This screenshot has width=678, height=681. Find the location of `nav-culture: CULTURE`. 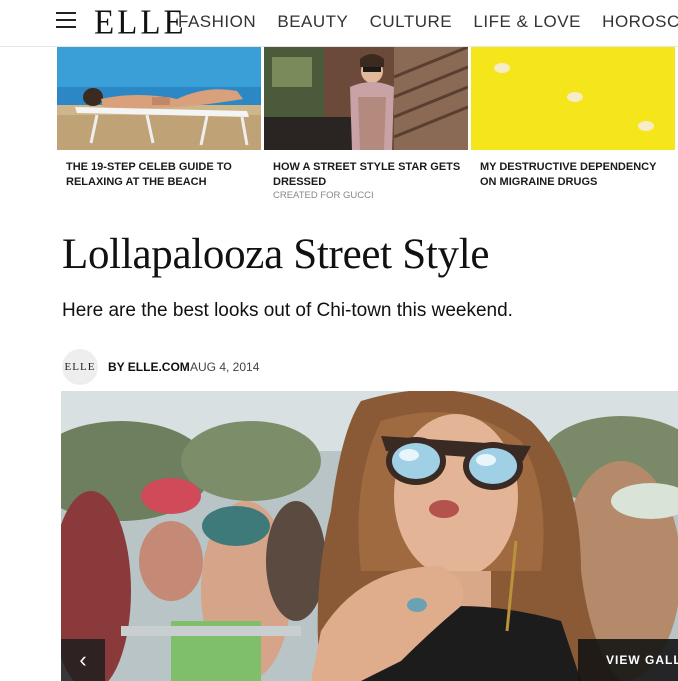

nav-culture: CULTURE is located at coordinates (411, 21).